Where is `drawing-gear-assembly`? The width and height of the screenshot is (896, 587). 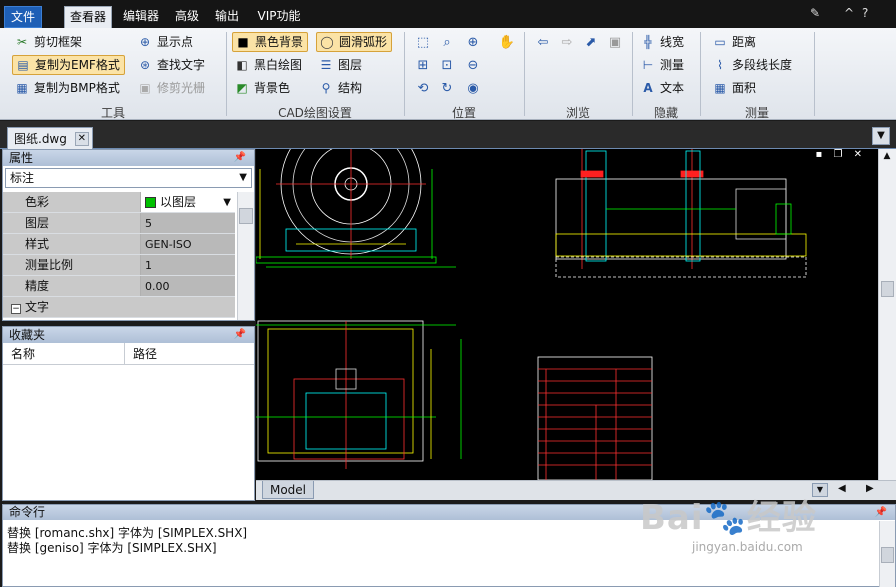 drawing-gear-assembly is located at coordinates (356, 208).